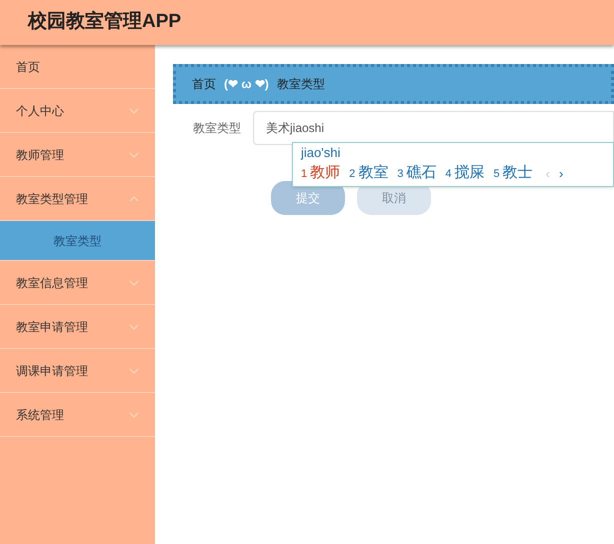  Describe the element at coordinates (77, 241) in the screenshot. I see `sidebar-subitem: 教室类型` at that location.